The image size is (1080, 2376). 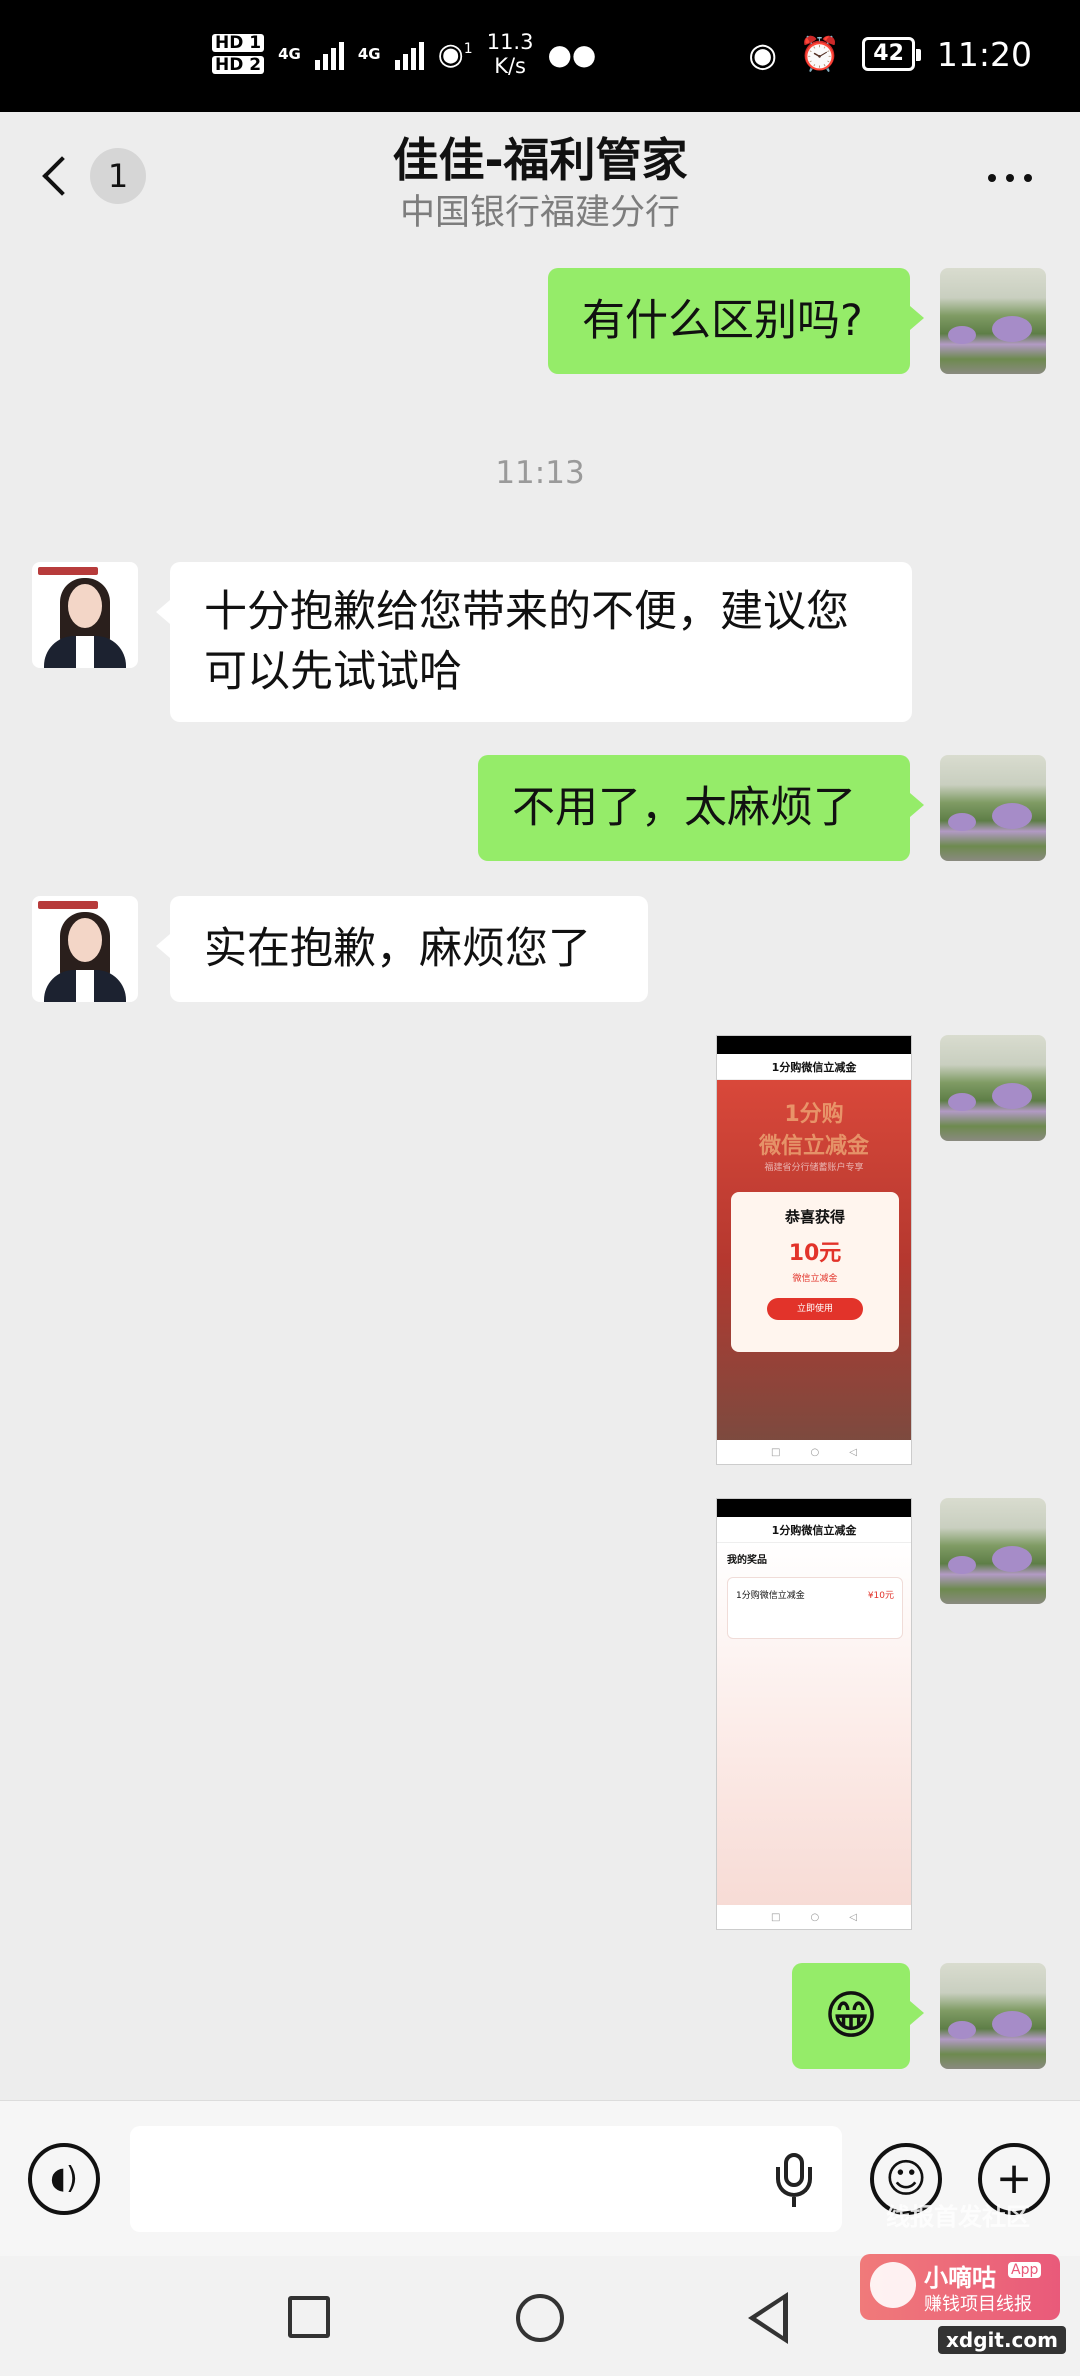 What do you see at coordinates (539, 213) in the screenshot?
I see `chat-subtitle: 中国银行福建分行` at bounding box center [539, 213].